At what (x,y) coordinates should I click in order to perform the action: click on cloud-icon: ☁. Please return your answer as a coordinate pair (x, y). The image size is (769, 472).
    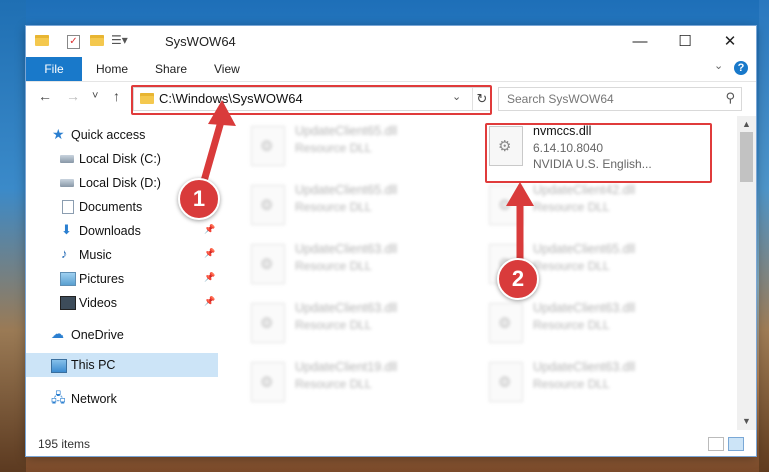
    Looking at the image, I should click on (57, 333).